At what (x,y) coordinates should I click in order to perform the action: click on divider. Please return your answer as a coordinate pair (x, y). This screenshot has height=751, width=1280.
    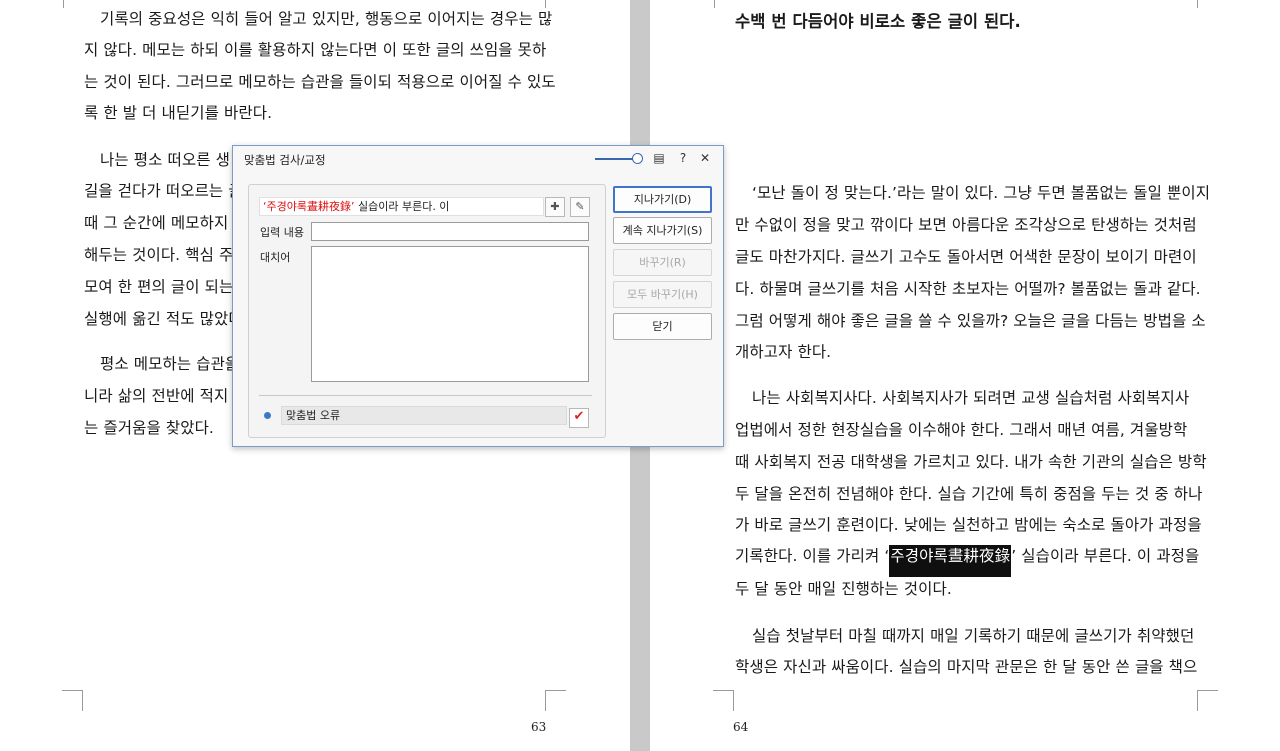
    Looking at the image, I should click on (425, 395).